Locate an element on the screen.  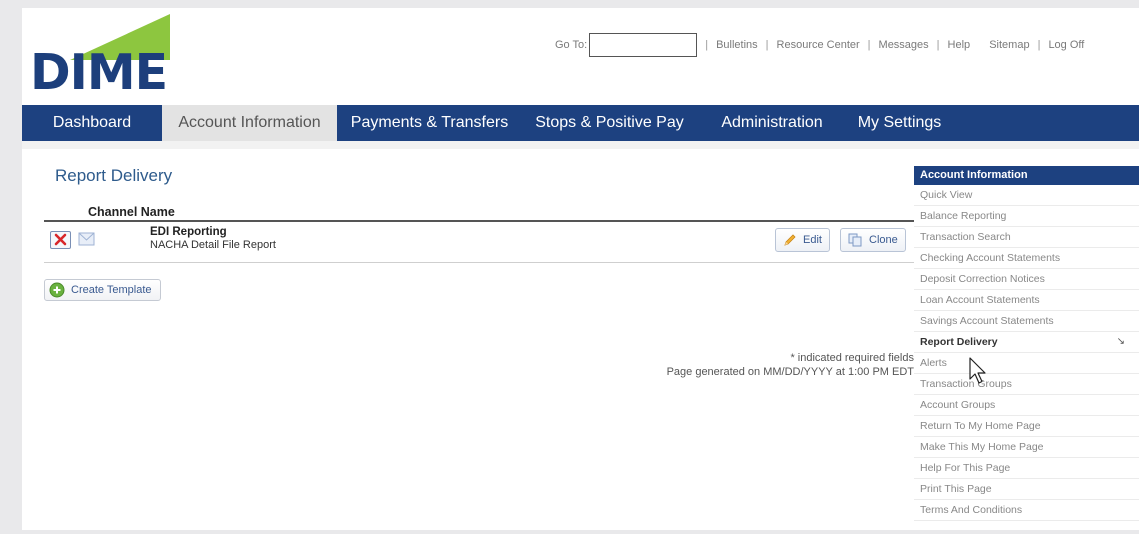
sidebar-item-return-home: Return To My Home Page is located at coordinates (1026, 426).